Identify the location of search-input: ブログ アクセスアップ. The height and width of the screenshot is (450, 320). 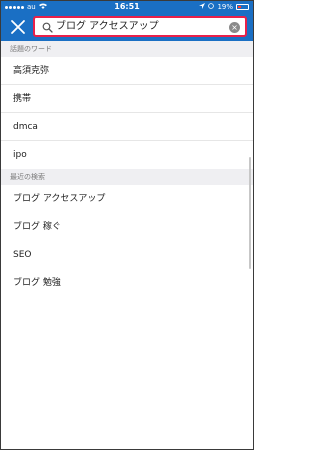
(107, 27).